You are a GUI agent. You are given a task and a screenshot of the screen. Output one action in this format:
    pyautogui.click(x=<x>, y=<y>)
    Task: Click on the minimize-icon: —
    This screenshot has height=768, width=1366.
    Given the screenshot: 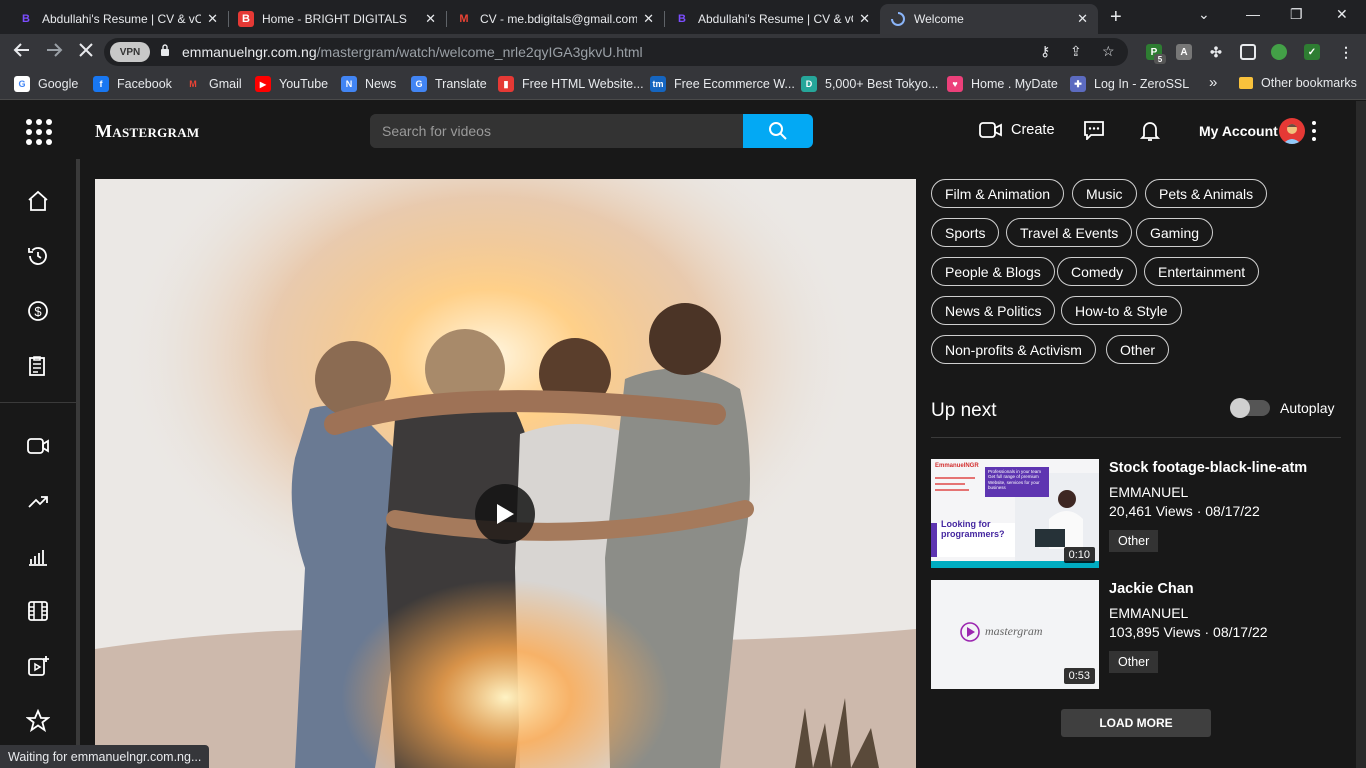 What is the action you would take?
    pyautogui.click(x=1253, y=14)
    